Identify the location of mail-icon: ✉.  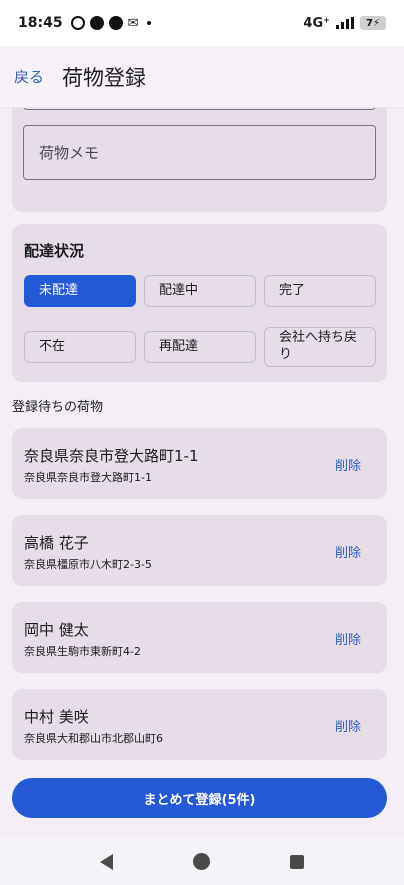
(133, 23).